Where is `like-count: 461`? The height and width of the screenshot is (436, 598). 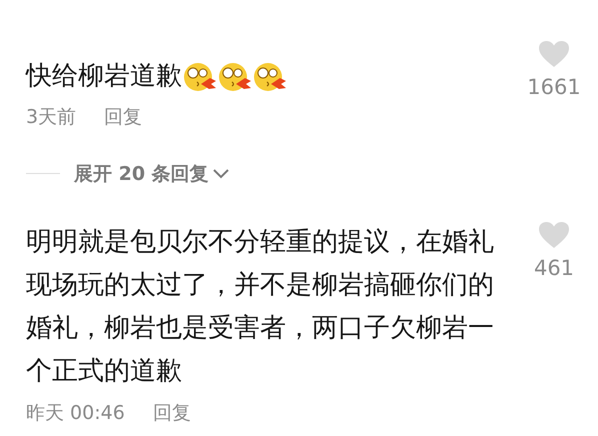
like-count: 461 is located at coordinates (554, 268).